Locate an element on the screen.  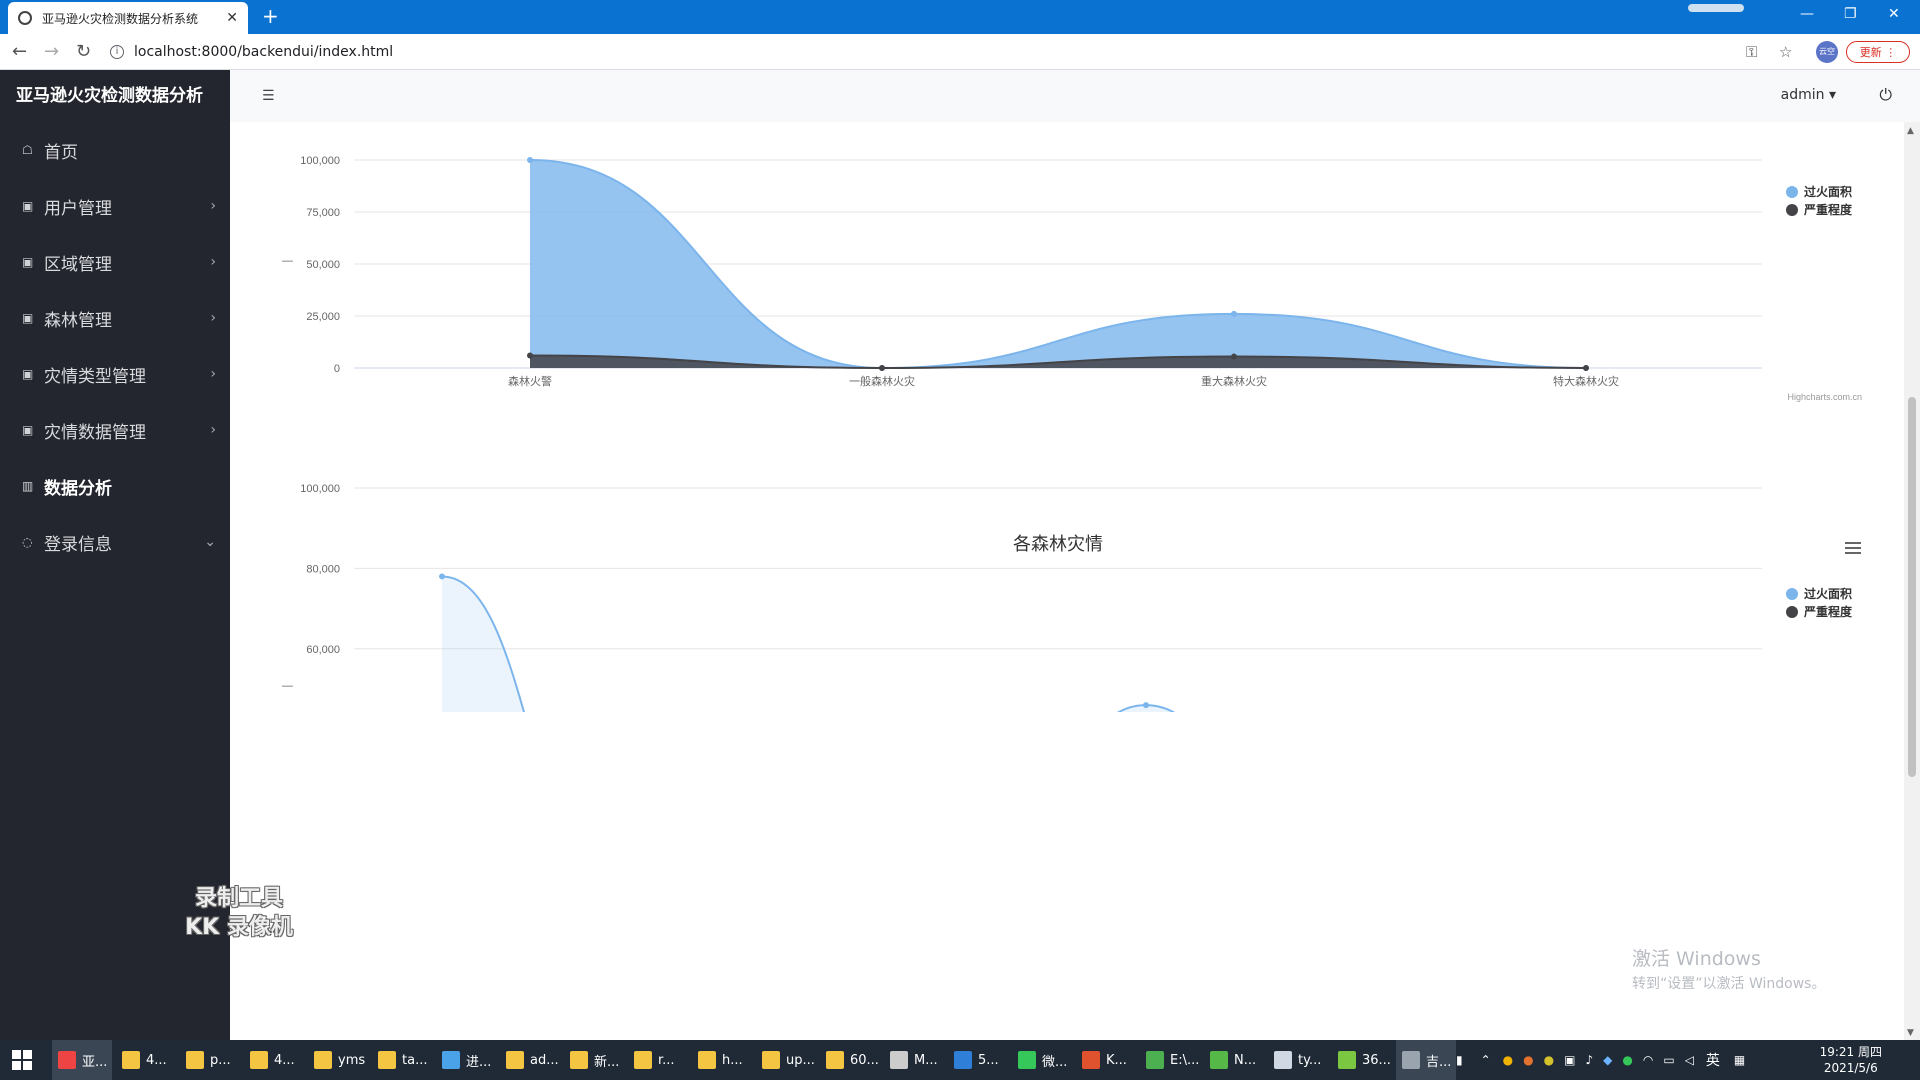
browser-tab: 亚马逊火灾检测数据分析系统 ✕ is located at coordinates (128, 18).